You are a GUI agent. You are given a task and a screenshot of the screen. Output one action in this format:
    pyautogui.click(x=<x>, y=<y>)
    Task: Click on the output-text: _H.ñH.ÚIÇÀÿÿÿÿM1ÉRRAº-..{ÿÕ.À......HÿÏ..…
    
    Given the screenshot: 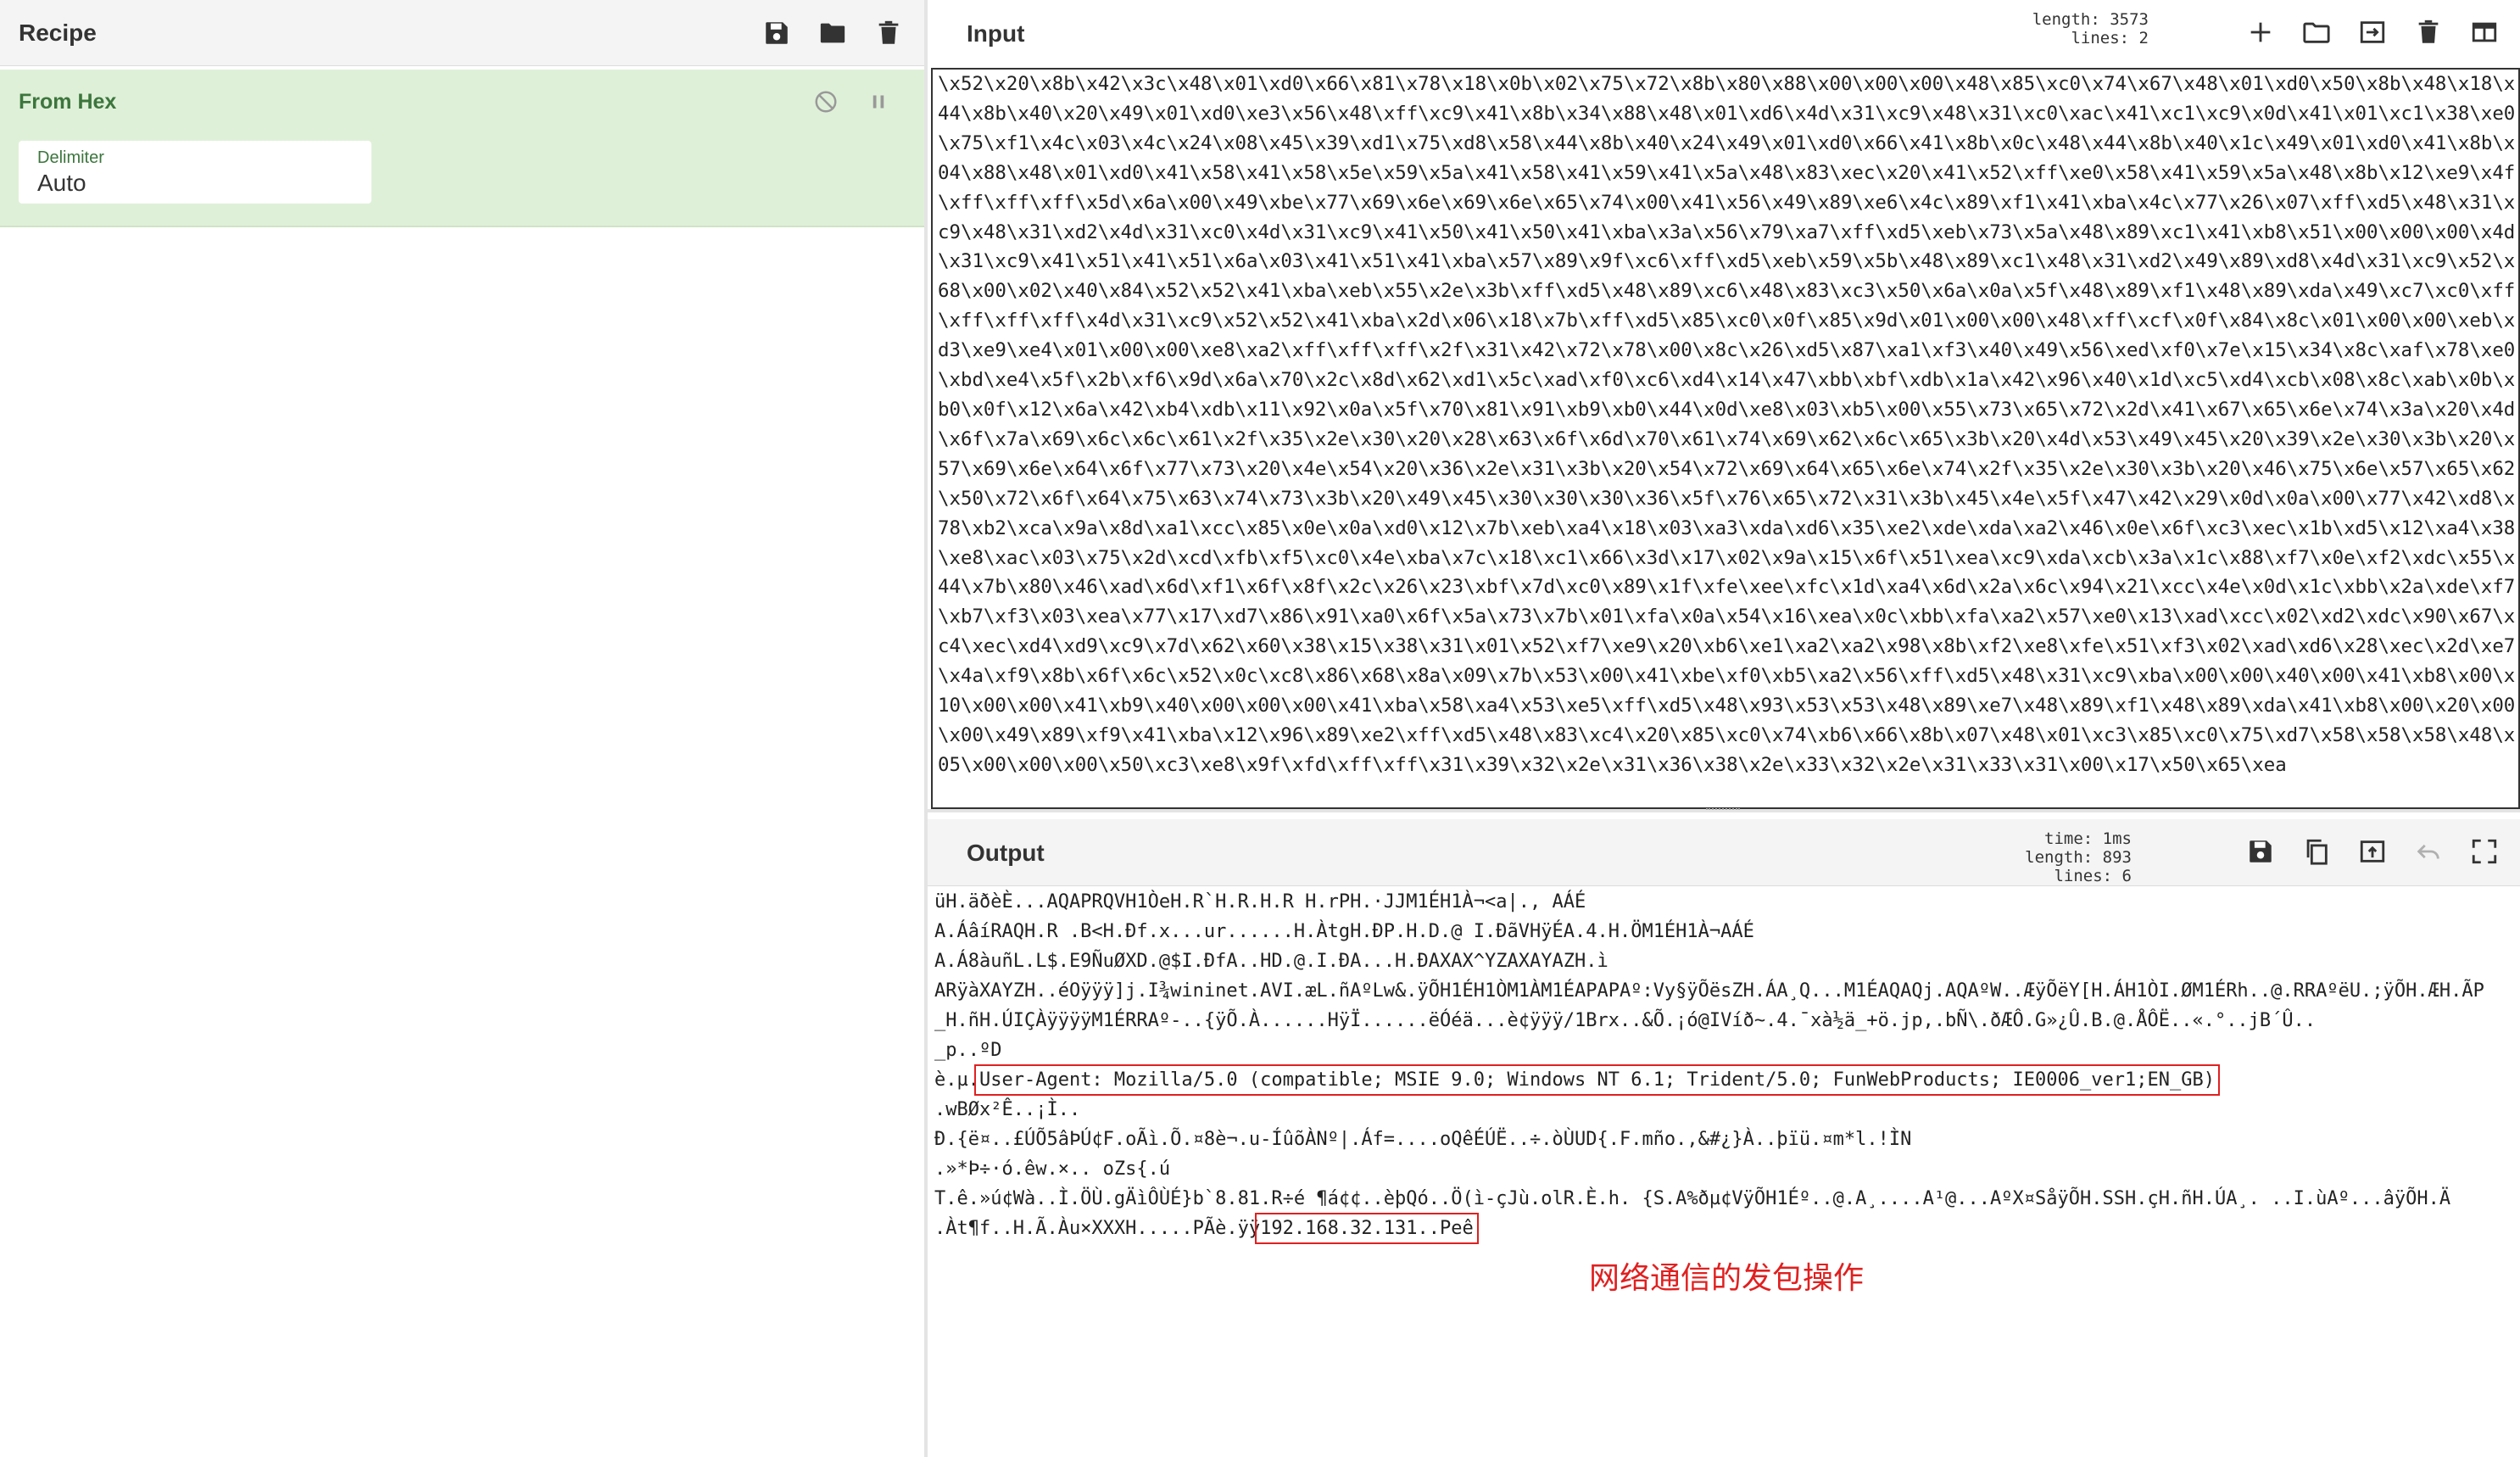 What is the action you would take?
    pyautogui.click(x=1625, y=1021)
    